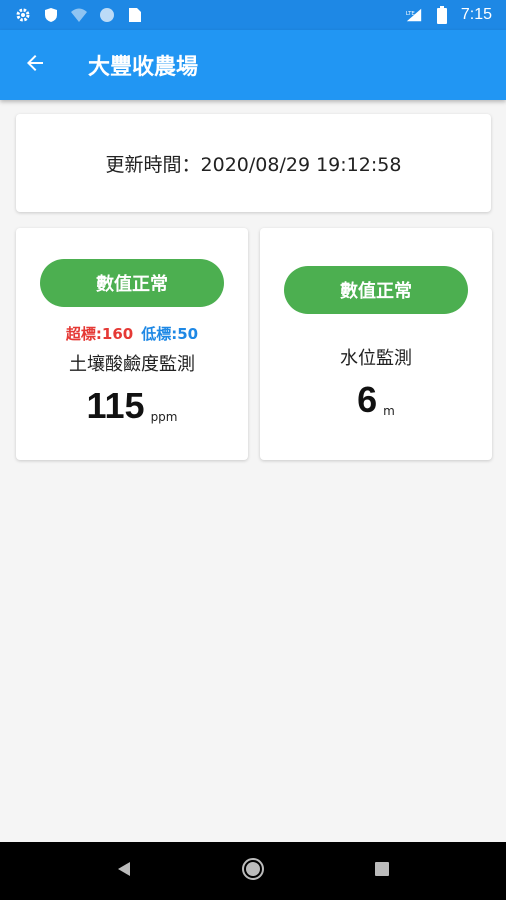 This screenshot has width=506, height=900. I want to click on back-triangle-icon, so click(124, 871).